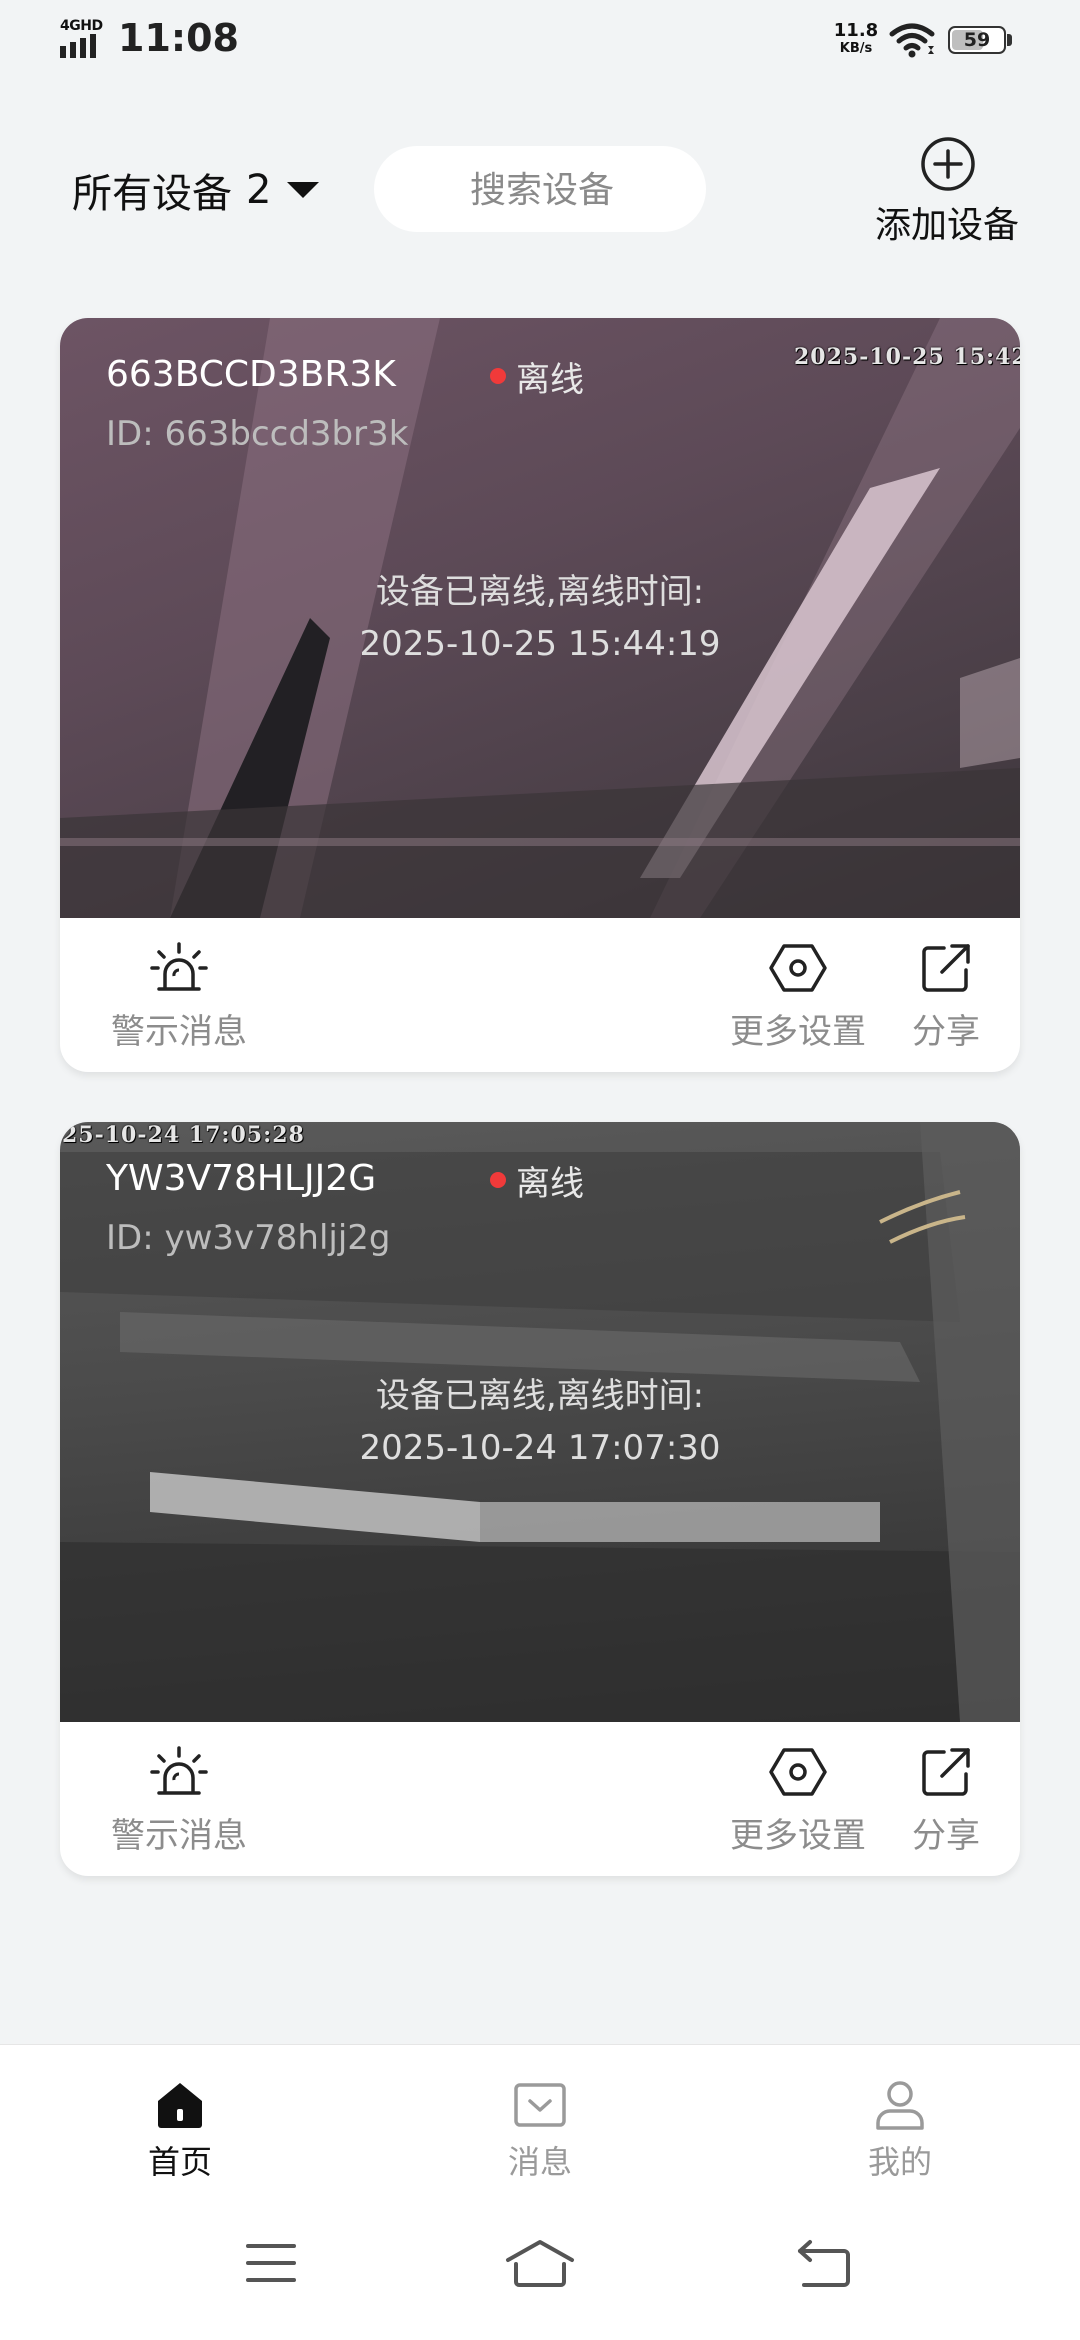 The image size is (1080, 2340). What do you see at coordinates (907, 357) in the screenshot?
I see `osd-timestamp: 2025-10-25 15:42:` at bounding box center [907, 357].